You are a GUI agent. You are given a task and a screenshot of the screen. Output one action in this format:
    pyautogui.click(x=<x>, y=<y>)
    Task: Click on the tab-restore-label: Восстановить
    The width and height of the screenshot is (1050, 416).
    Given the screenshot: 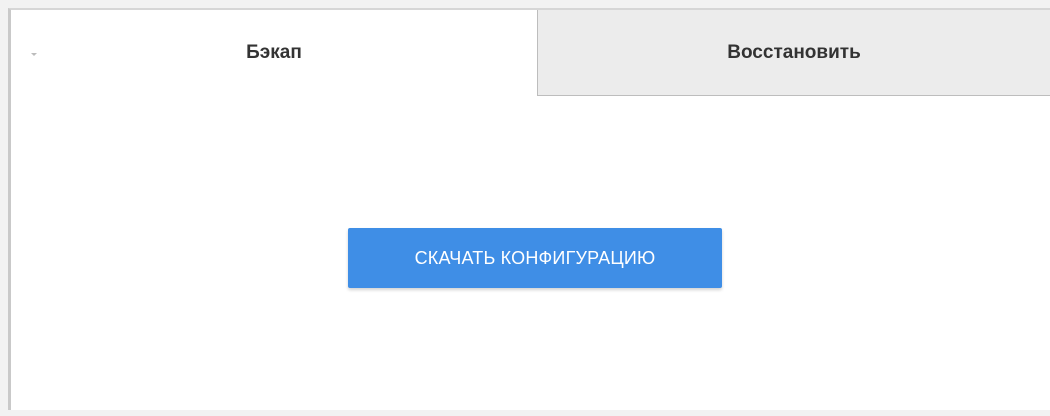 What is the action you would take?
    pyautogui.click(x=794, y=52)
    